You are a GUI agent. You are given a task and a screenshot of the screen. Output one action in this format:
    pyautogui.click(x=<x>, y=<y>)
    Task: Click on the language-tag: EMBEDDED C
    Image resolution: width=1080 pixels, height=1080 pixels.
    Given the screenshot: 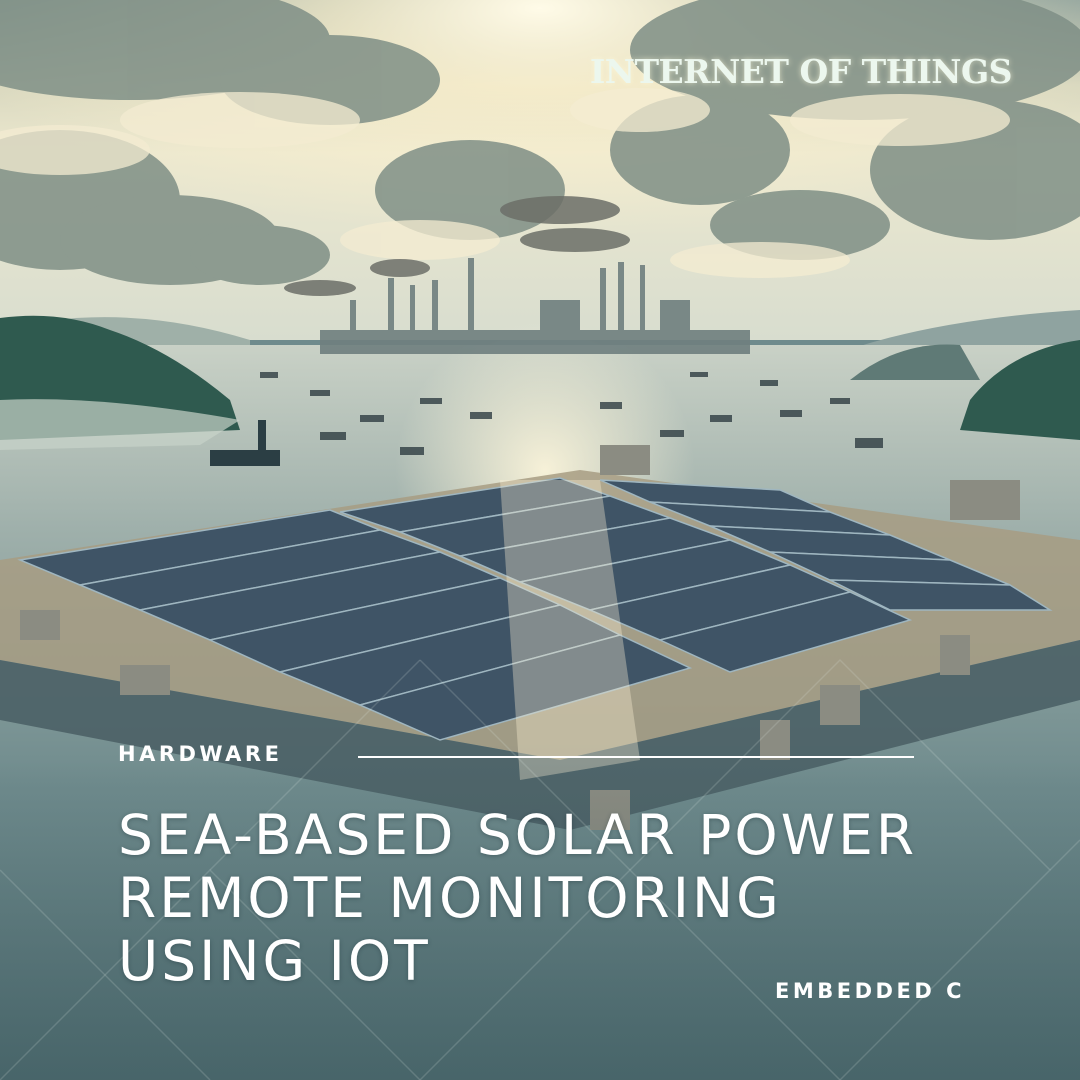 What is the action you would take?
    pyautogui.click(x=870, y=991)
    